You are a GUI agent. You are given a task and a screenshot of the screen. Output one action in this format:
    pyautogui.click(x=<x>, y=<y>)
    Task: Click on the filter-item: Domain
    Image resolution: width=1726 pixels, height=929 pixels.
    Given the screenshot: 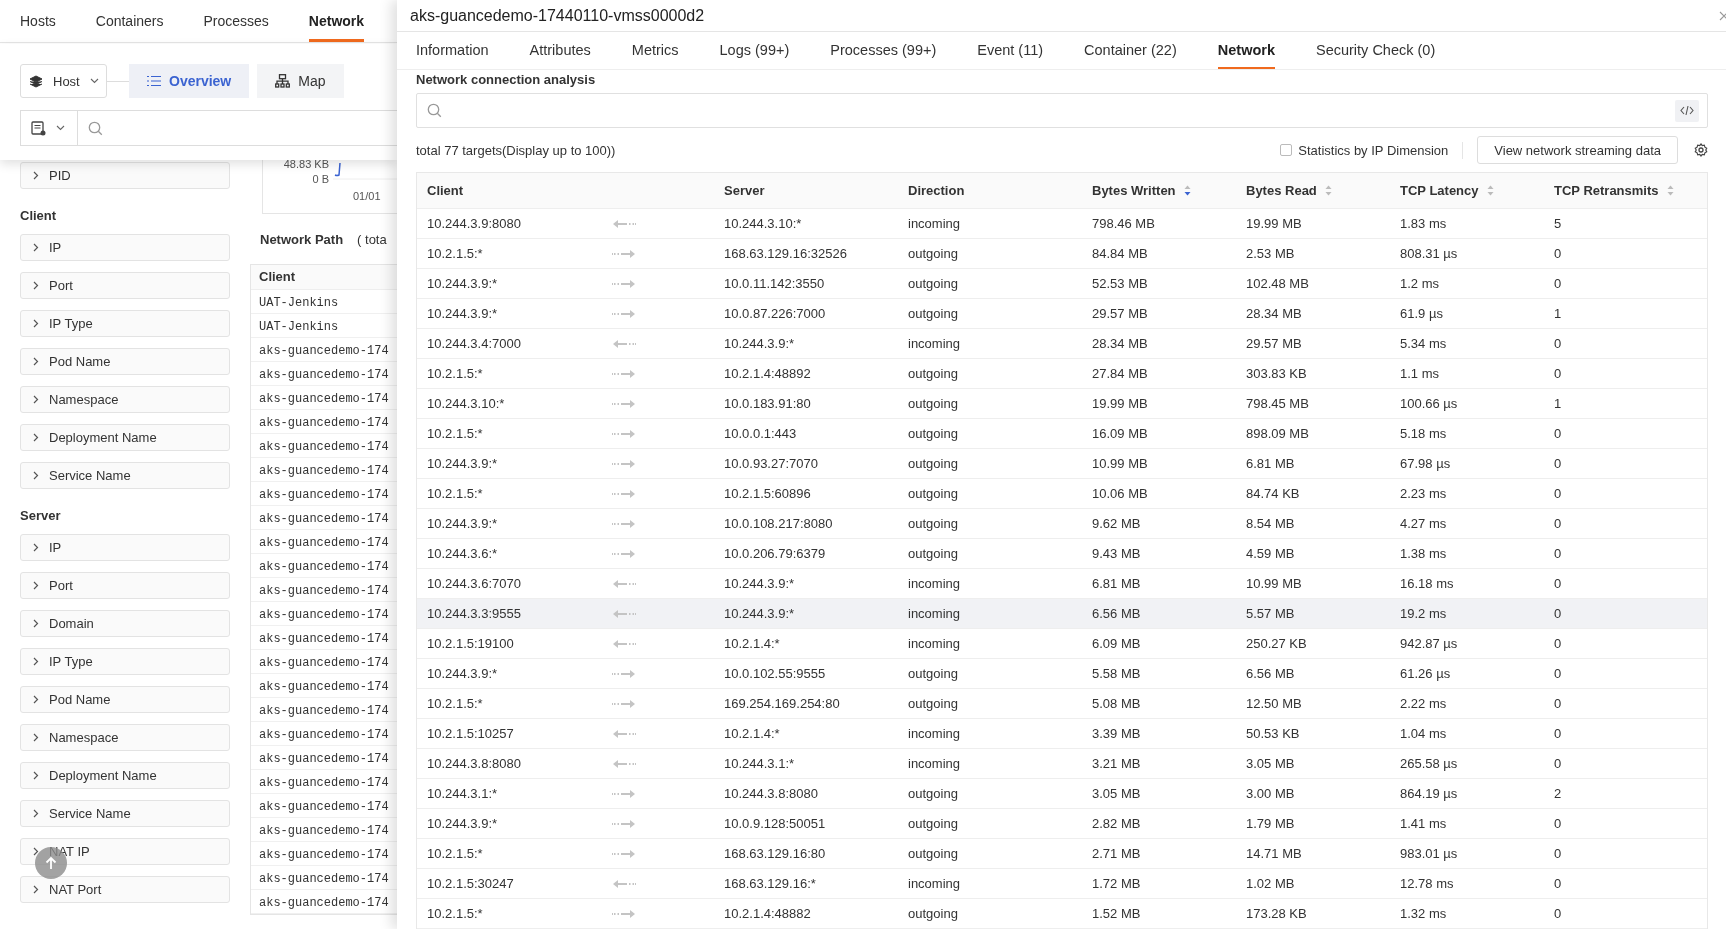 What is the action you would take?
    pyautogui.click(x=125, y=623)
    